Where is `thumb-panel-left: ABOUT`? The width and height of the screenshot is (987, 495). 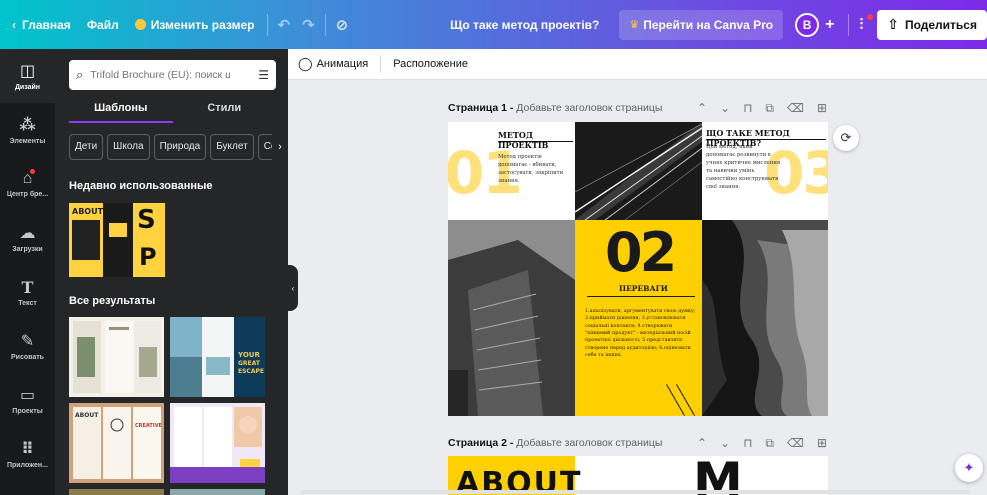
thumb-panel-left: ABOUT is located at coordinates (86, 240).